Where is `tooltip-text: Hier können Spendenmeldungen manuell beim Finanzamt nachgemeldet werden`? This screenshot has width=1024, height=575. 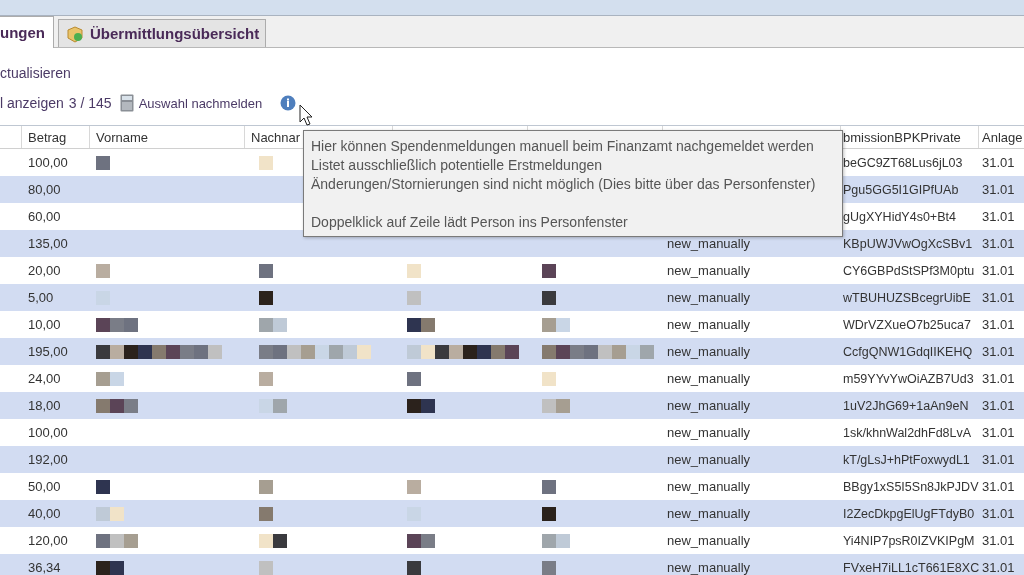 tooltip-text: Hier können Spendenmeldungen manuell beim Finanzamt nachgemeldet werden is located at coordinates (563, 146).